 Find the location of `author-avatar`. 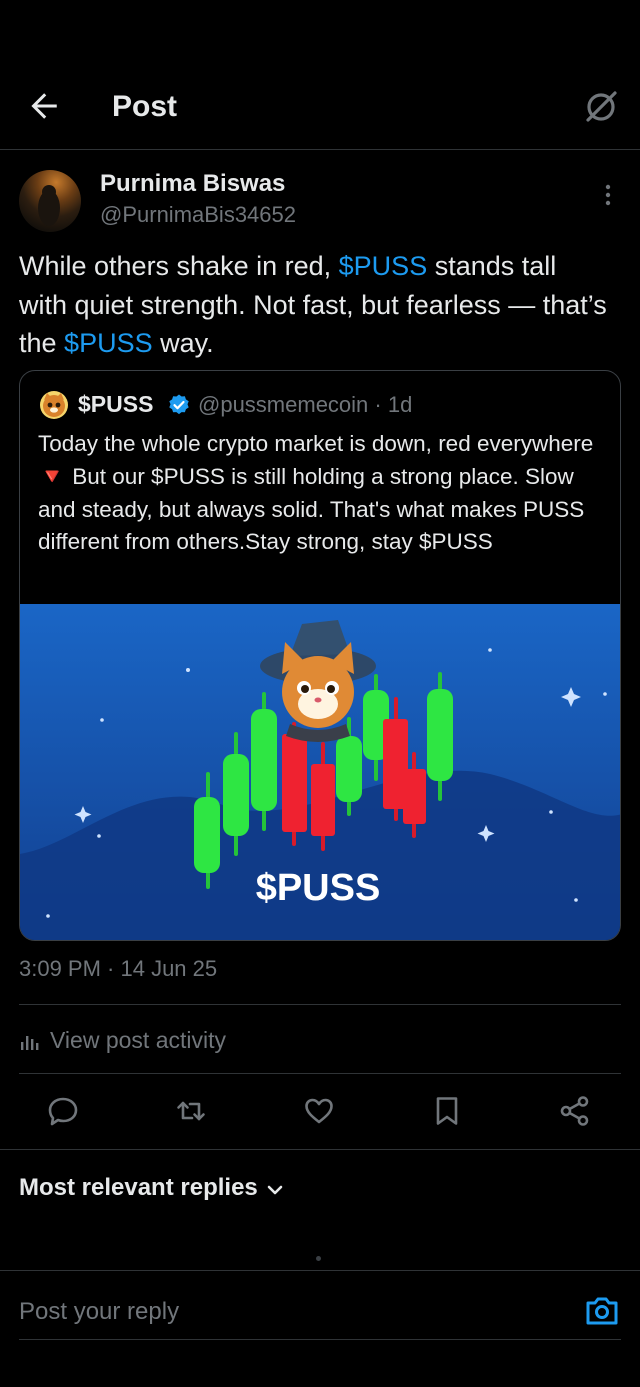

author-avatar is located at coordinates (50, 201).